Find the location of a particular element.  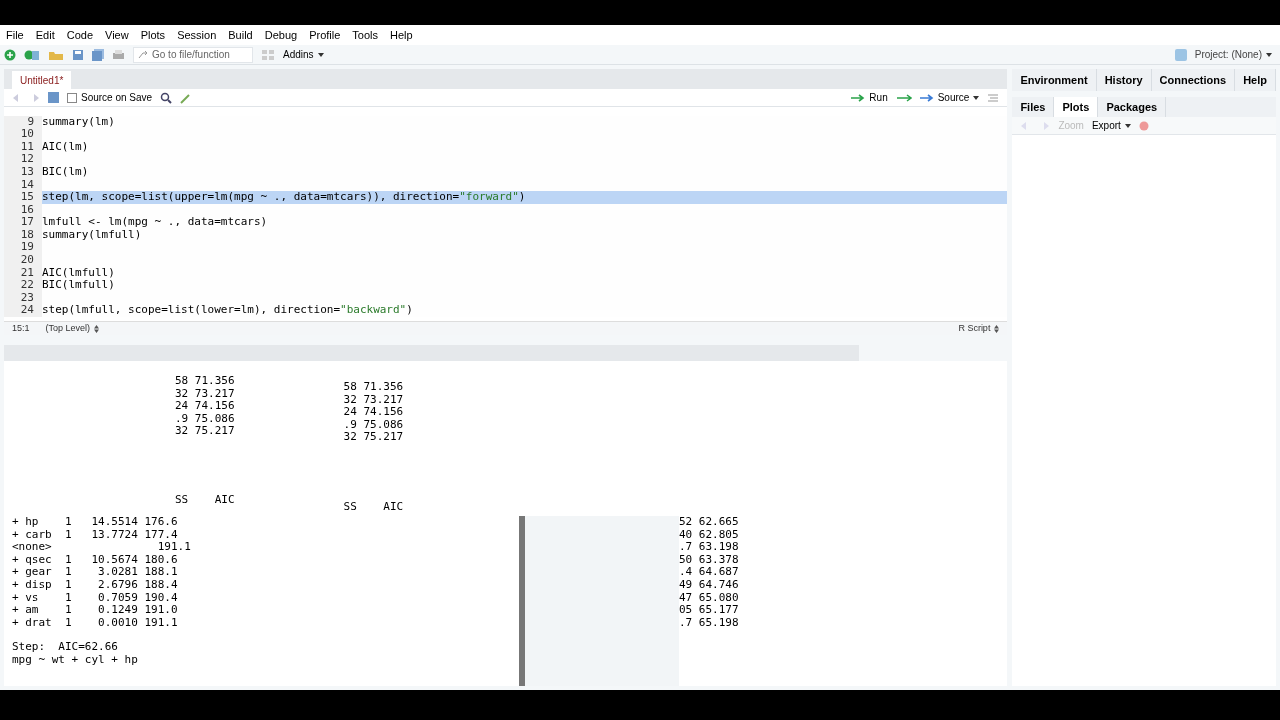

menu-item: Profile is located at coordinates (325, 35).